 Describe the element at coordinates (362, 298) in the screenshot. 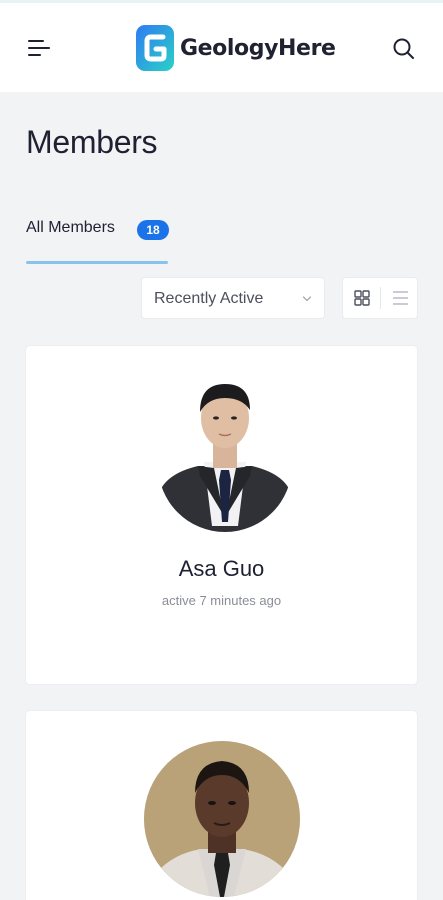

I see `grid-view-icon` at that location.